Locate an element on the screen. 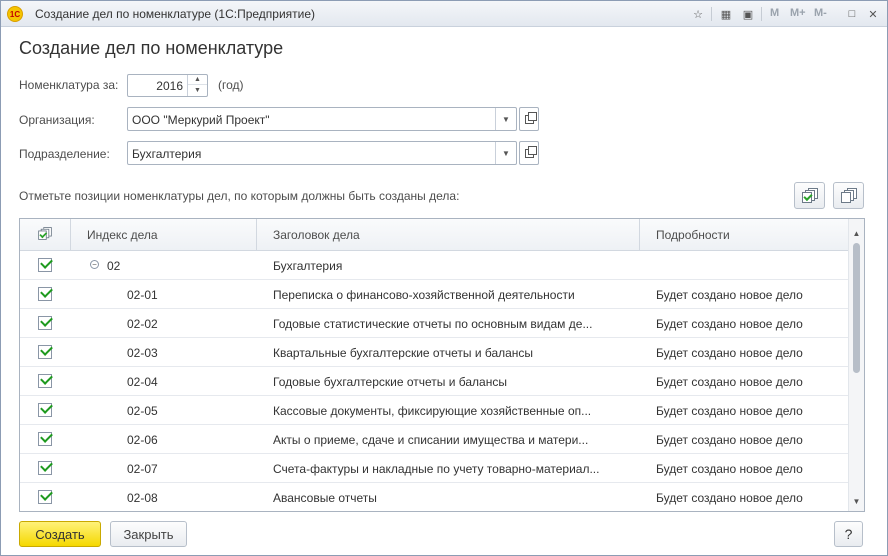 The width and height of the screenshot is (888, 556). close-button: Закрыть is located at coordinates (148, 534).